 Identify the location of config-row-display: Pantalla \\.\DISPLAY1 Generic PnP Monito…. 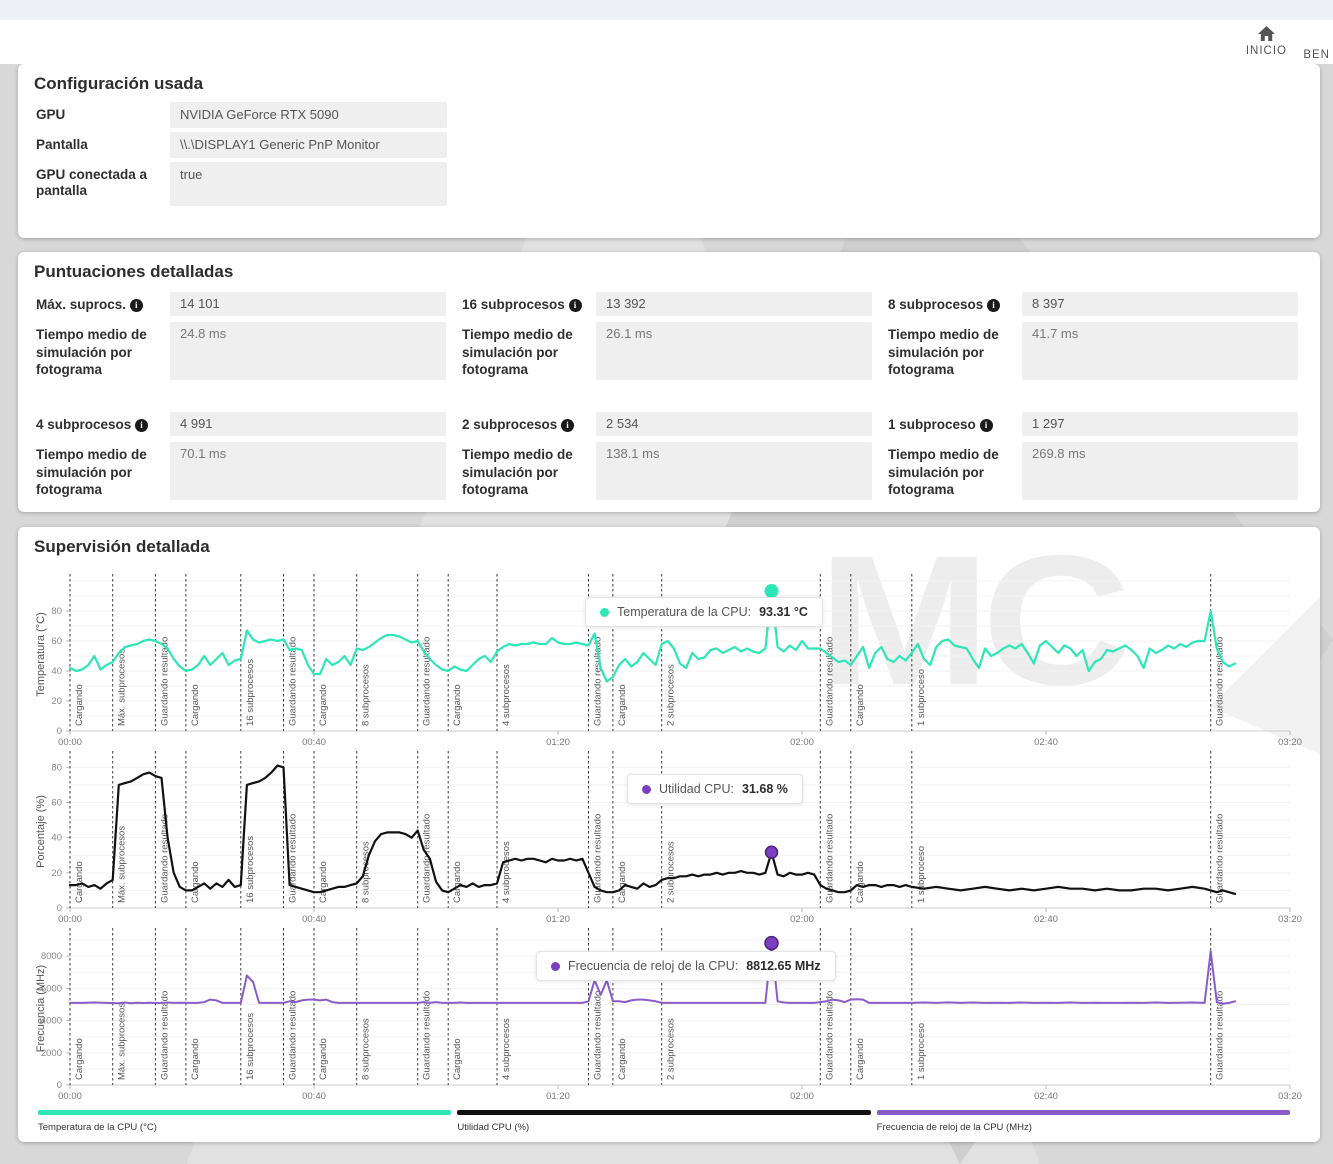
(241, 145).